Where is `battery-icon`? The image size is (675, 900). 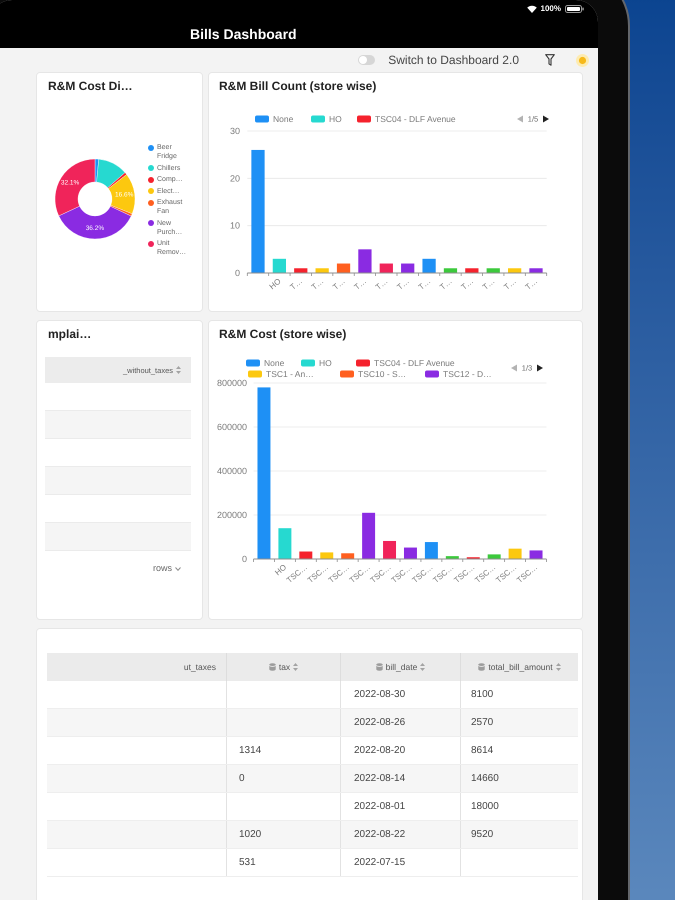 battery-icon is located at coordinates (574, 9).